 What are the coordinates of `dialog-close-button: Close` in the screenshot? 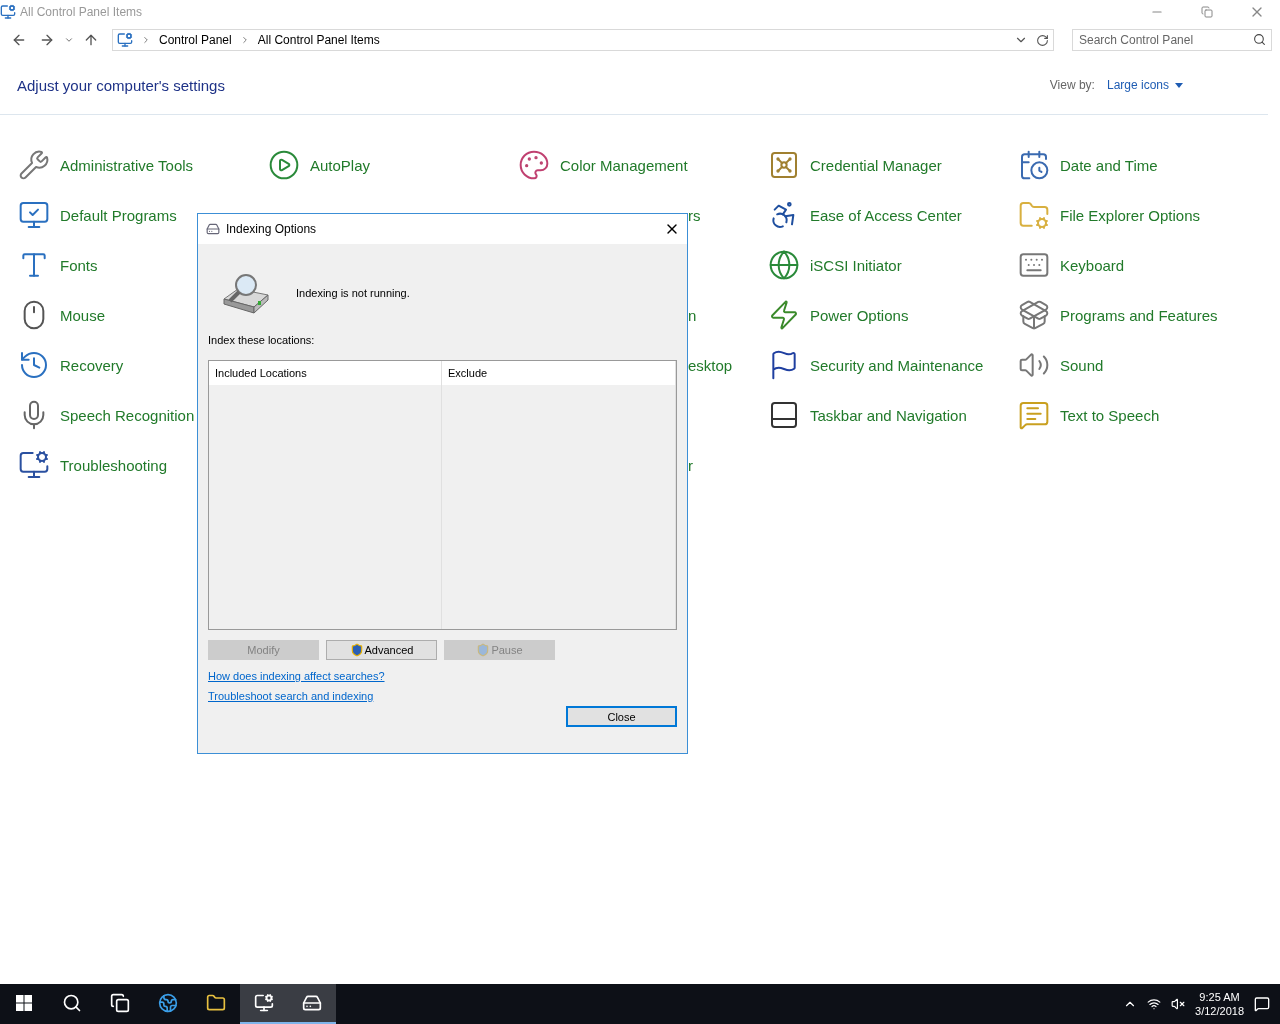 It's located at (621, 716).